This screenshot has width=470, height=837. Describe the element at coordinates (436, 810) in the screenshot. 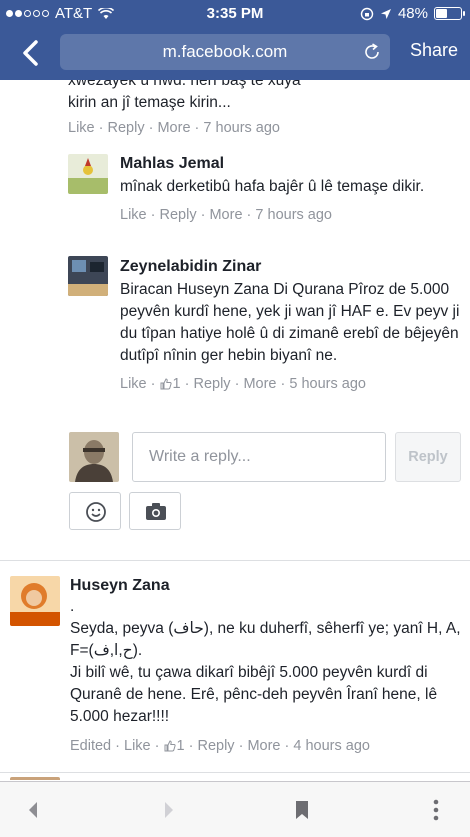

I see `more-icon` at that location.